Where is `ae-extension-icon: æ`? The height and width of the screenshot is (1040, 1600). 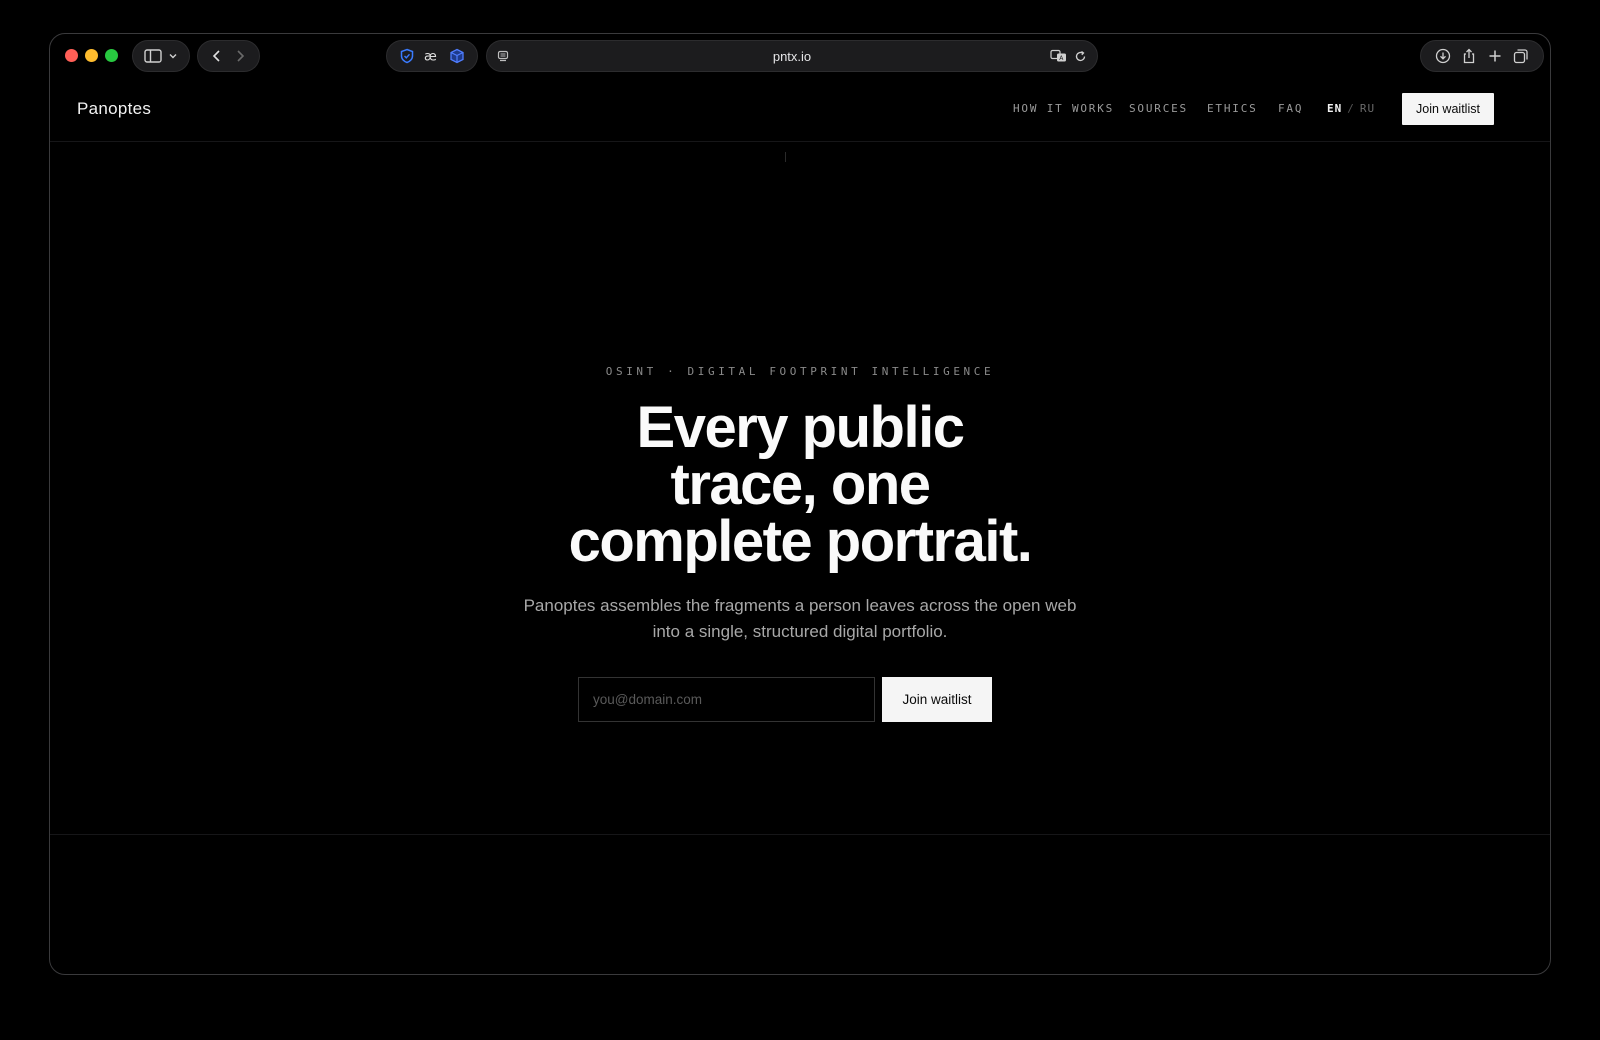
ae-extension-icon: æ is located at coordinates (432, 56).